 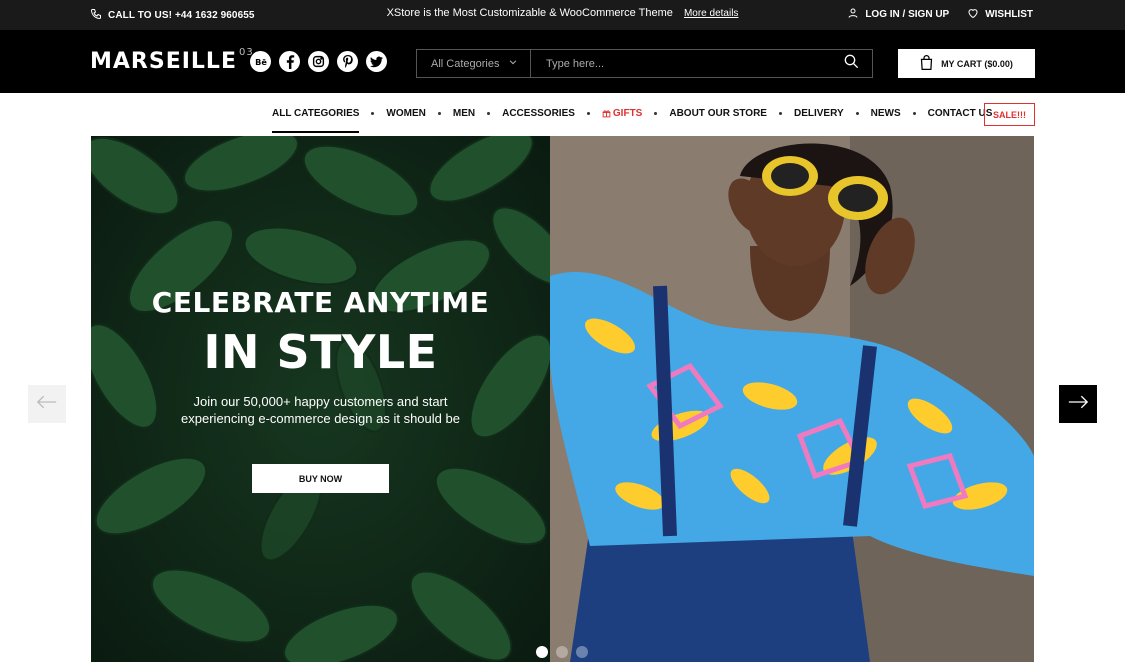 I want to click on hero-title-line2: IN STYLE, so click(x=320, y=352).